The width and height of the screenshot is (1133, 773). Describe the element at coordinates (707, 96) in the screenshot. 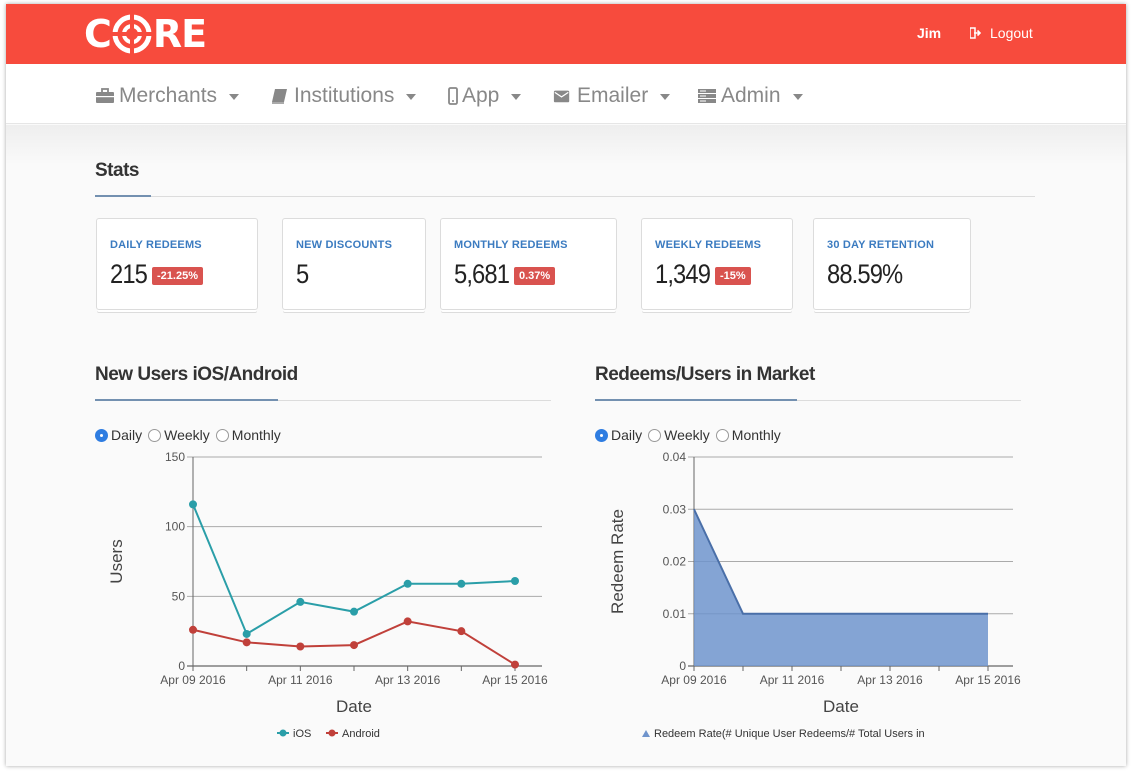

I see `server-icon` at that location.